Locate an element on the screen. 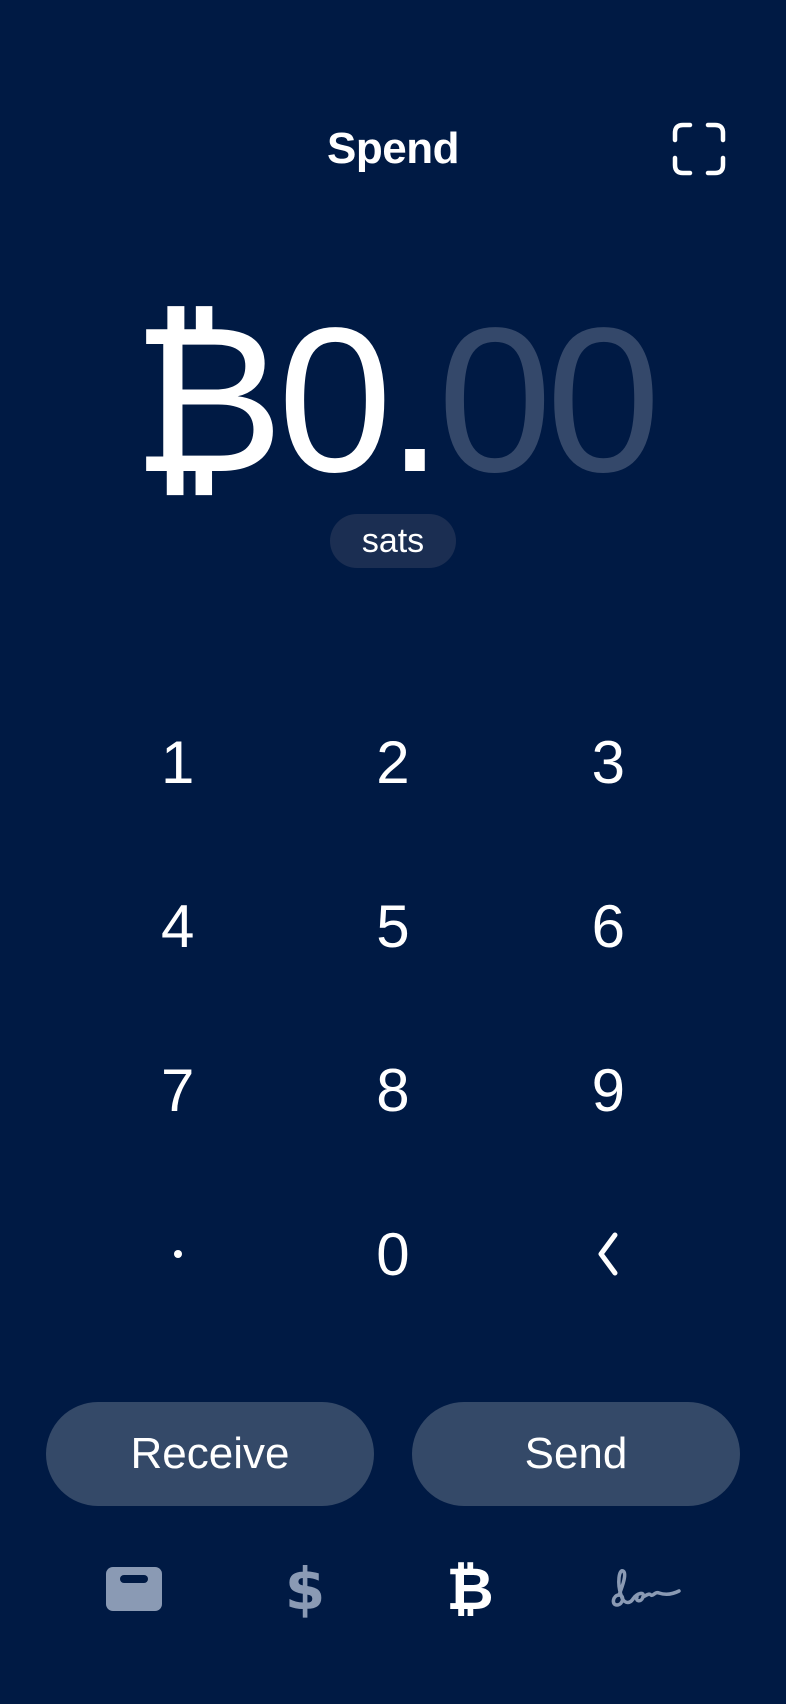 This screenshot has width=786, height=1704. receive-button: Receive is located at coordinates (210, 1454).